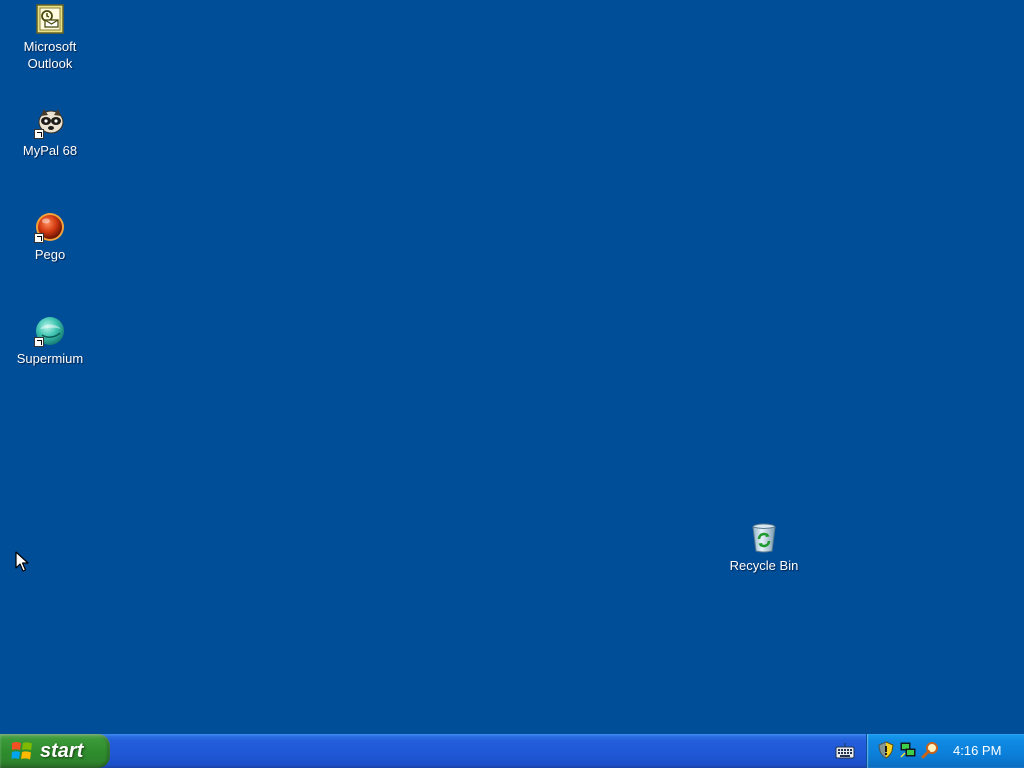 The width and height of the screenshot is (1024, 768). What do you see at coordinates (50, 331) in the screenshot?
I see `supermium-icon` at bounding box center [50, 331].